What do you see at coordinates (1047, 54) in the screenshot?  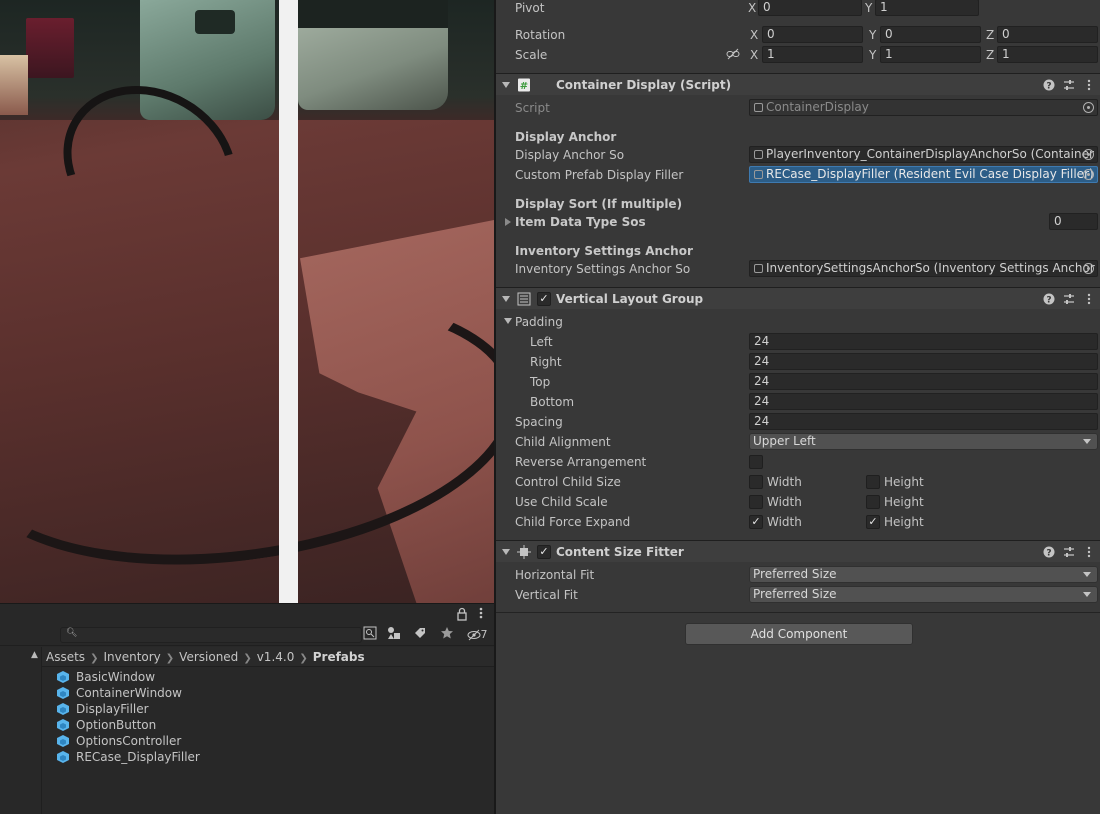 I see `scale-z-field: 1` at bounding box center [1047, 54].